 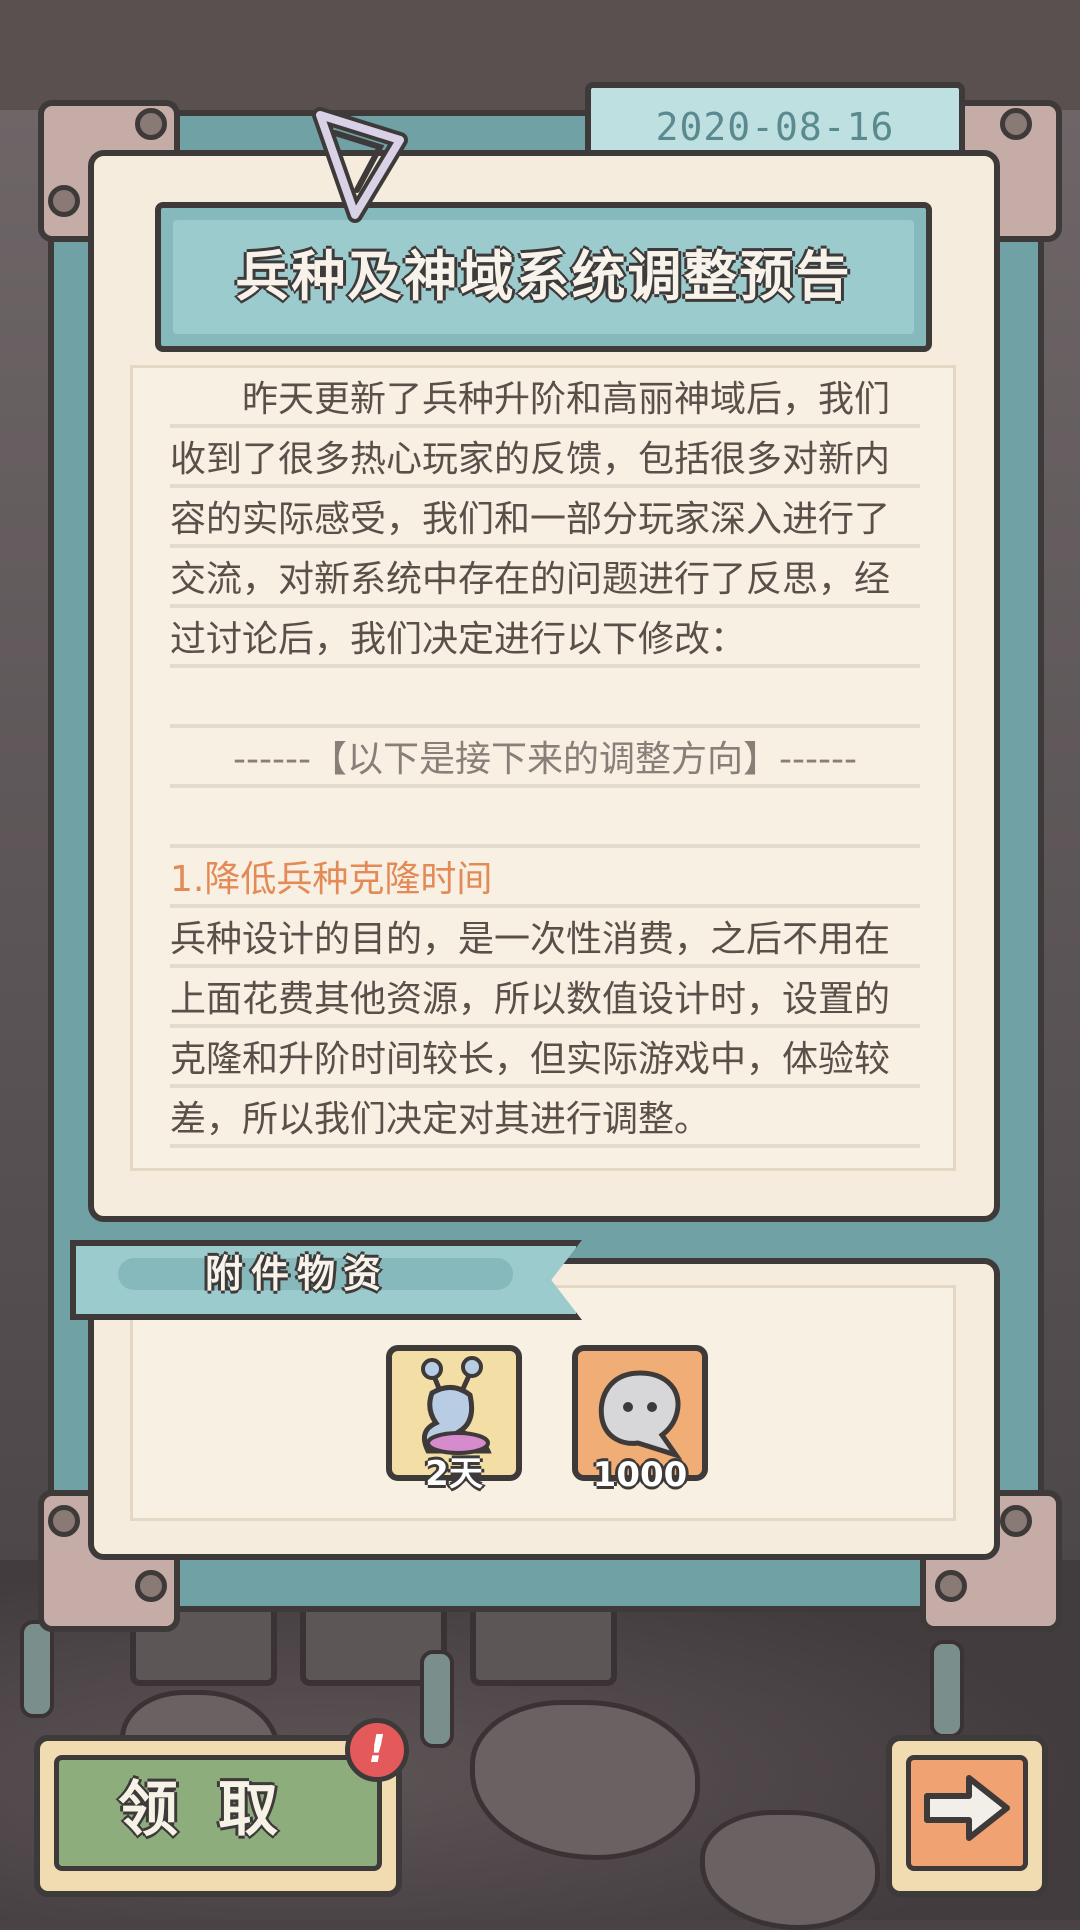 What do you see at coordinates (218, 1813) in the screenshot?
I see `claim-button-label: 领取` at bounding box center [218, 1813].